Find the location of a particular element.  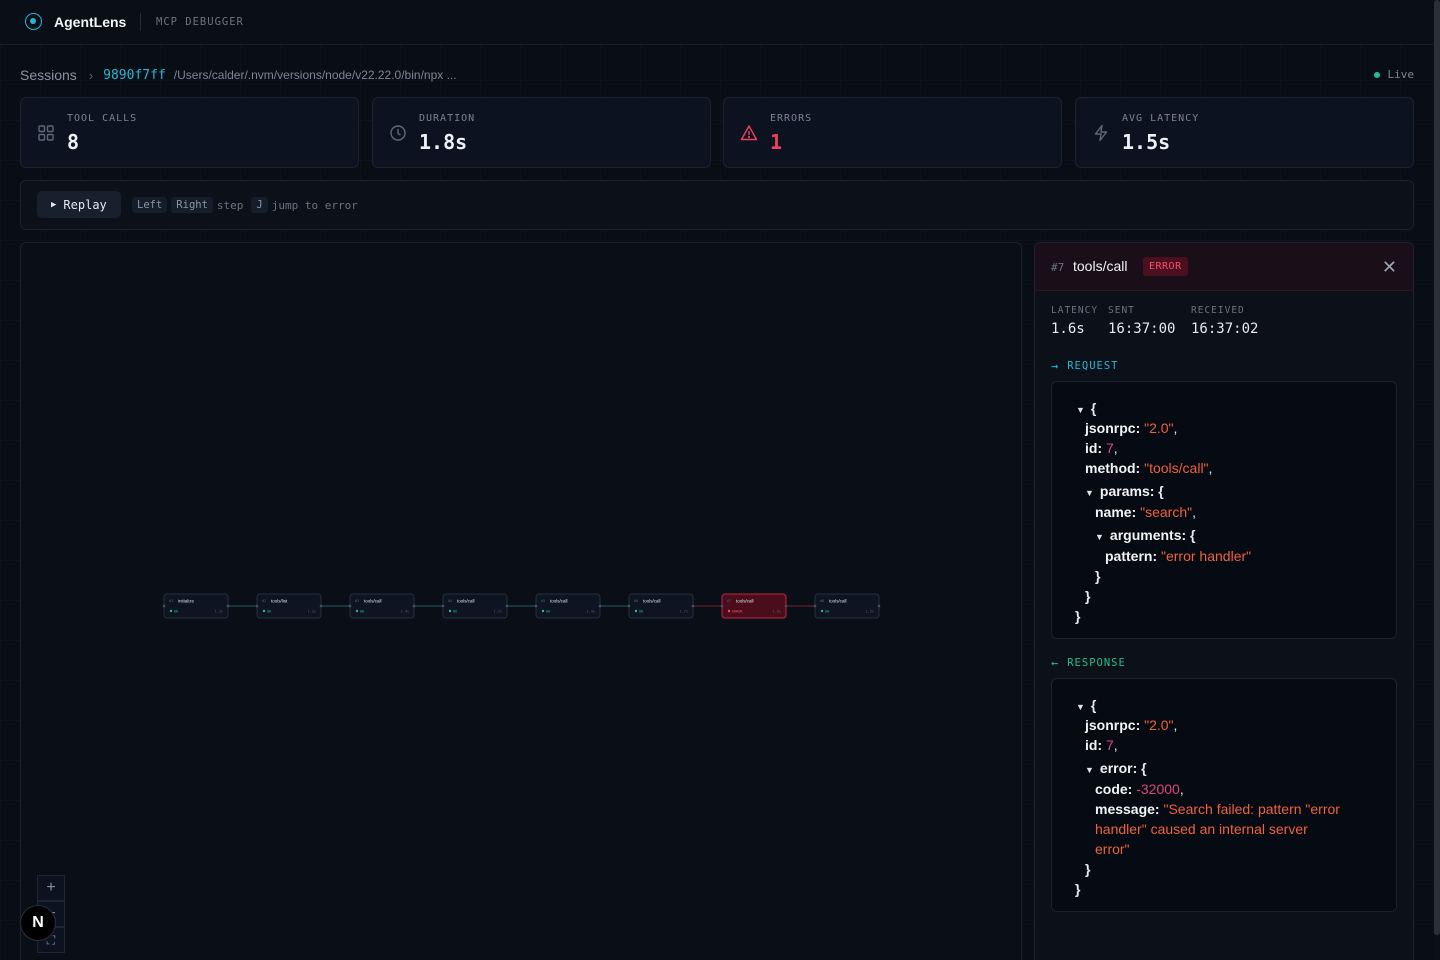

json-line: pattern: "error handler" is located at coordinates (1178, 556).